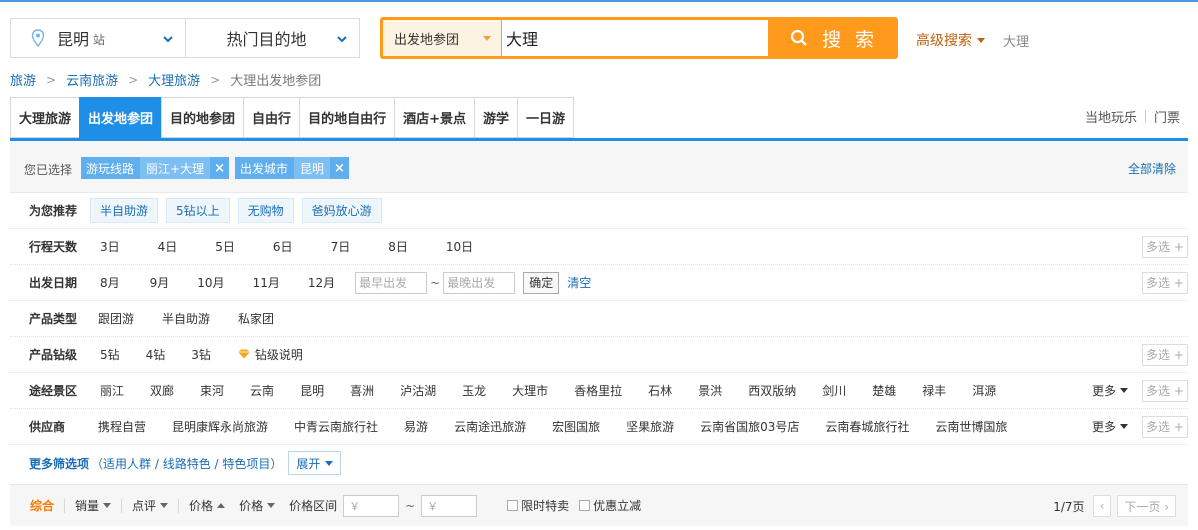 The height and width of the screenshot is (530, 1198). Describe the element at coordinates (1146, 506) in the screenshot. I see `next-page-button: 下一页 ›` at that location.